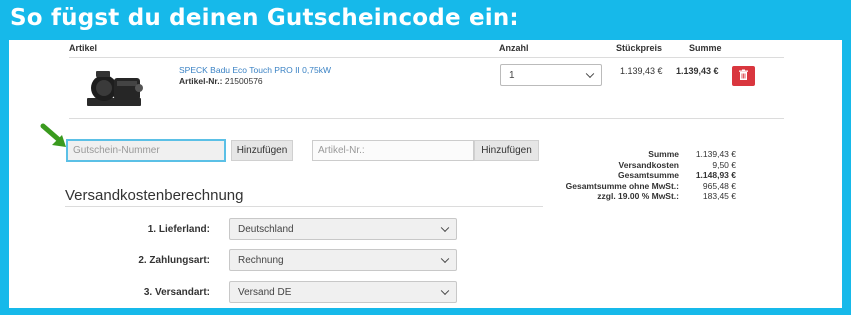 The image size is (851, 315). Describe the element at coordinates (512, 75) in the screenshot. I see `quantity-value: 1` at that location.